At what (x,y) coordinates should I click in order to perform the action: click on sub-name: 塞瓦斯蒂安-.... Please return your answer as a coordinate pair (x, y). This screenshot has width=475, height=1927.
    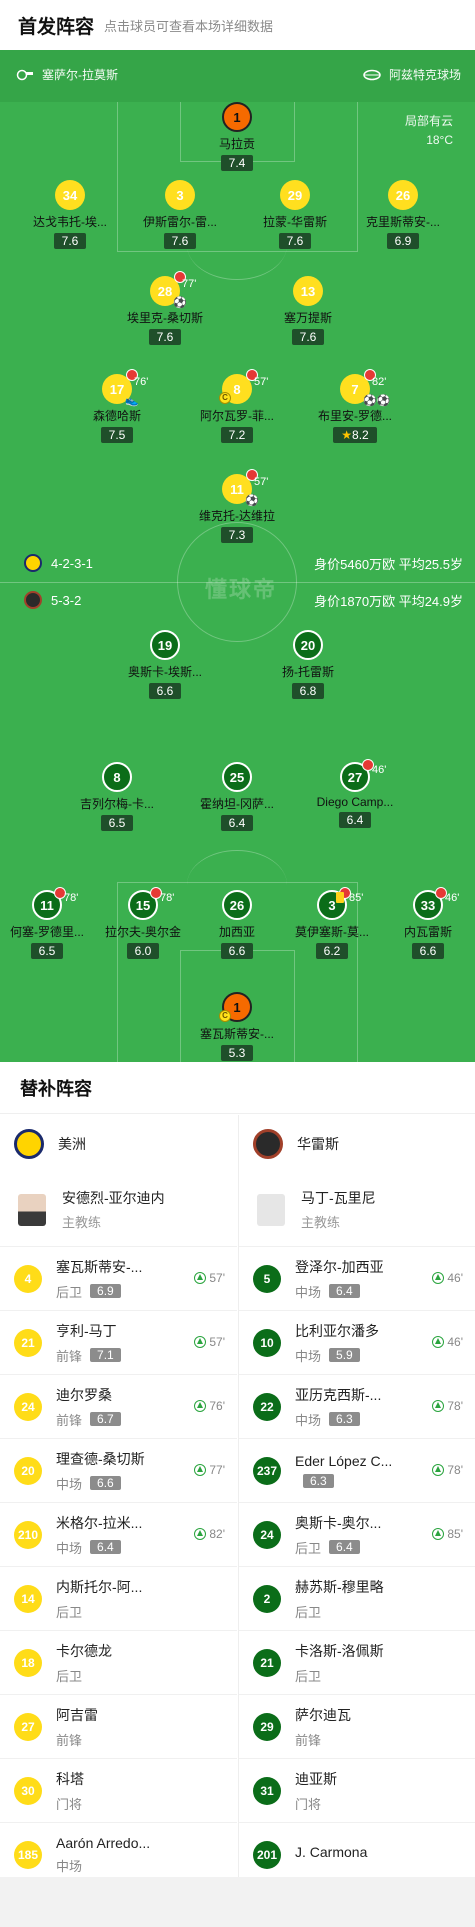
    Looking at the image, I should click on (99, 1266).